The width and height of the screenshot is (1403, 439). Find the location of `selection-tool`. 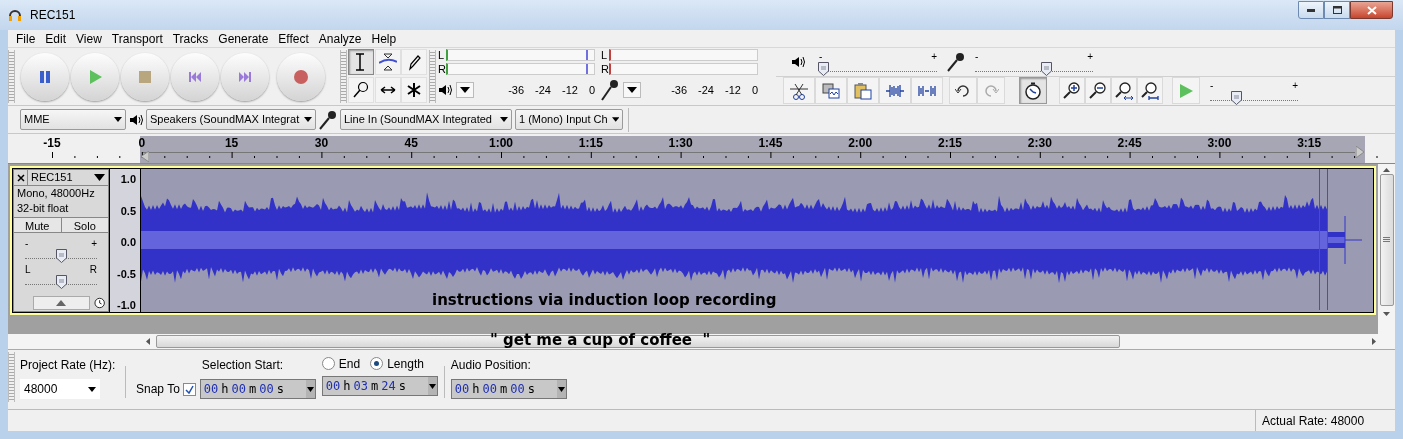

selection-tool is located at coordinates (361, 62).